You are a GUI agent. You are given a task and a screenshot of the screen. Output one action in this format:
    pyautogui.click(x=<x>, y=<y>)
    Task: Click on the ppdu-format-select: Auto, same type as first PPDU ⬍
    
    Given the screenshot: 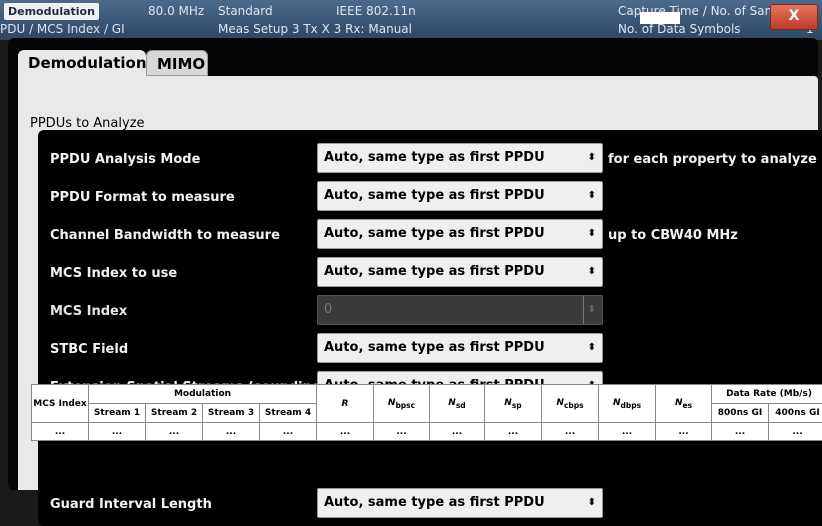 What is the action you would take?
    pyautogui.click(x=460, y=196)
    